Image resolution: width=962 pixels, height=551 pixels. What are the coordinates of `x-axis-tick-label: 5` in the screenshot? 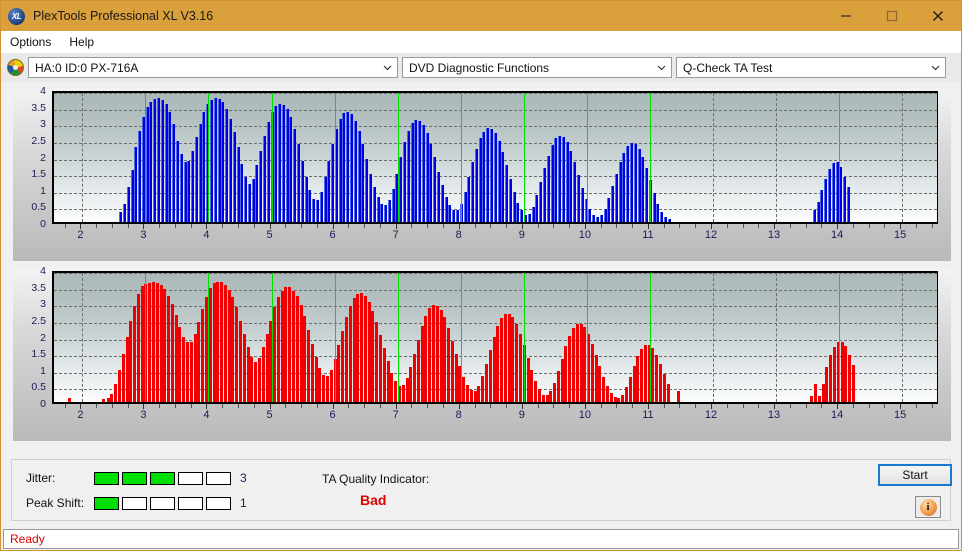 It's located at (269, 415).